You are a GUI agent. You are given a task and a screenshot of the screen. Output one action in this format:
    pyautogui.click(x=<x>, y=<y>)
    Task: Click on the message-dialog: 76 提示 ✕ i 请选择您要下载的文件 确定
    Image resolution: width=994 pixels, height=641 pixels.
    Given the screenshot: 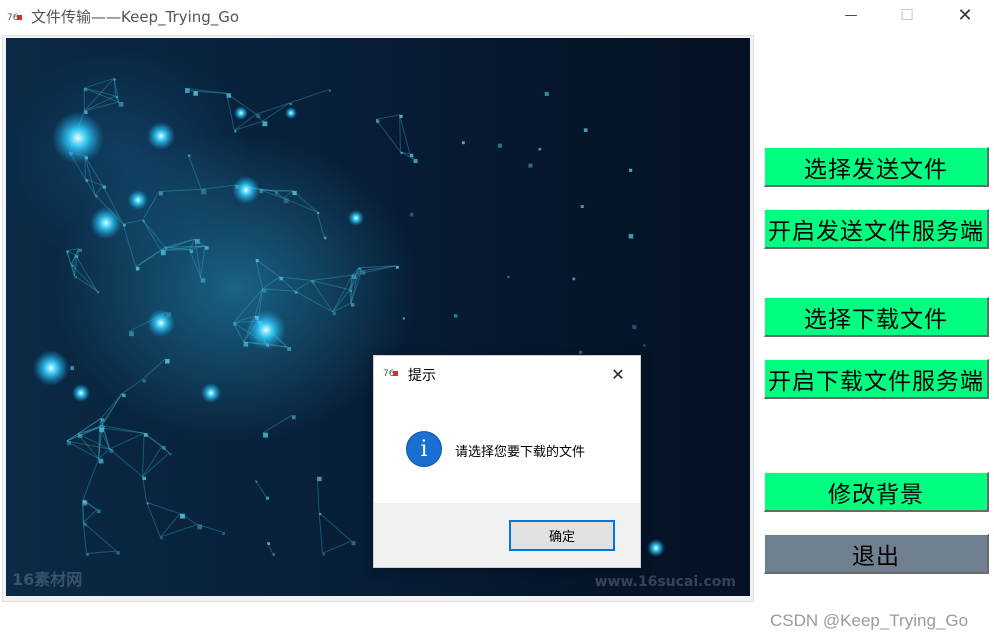 What is the action you would take?
    pyautogui.click(x=507, y=461)
    